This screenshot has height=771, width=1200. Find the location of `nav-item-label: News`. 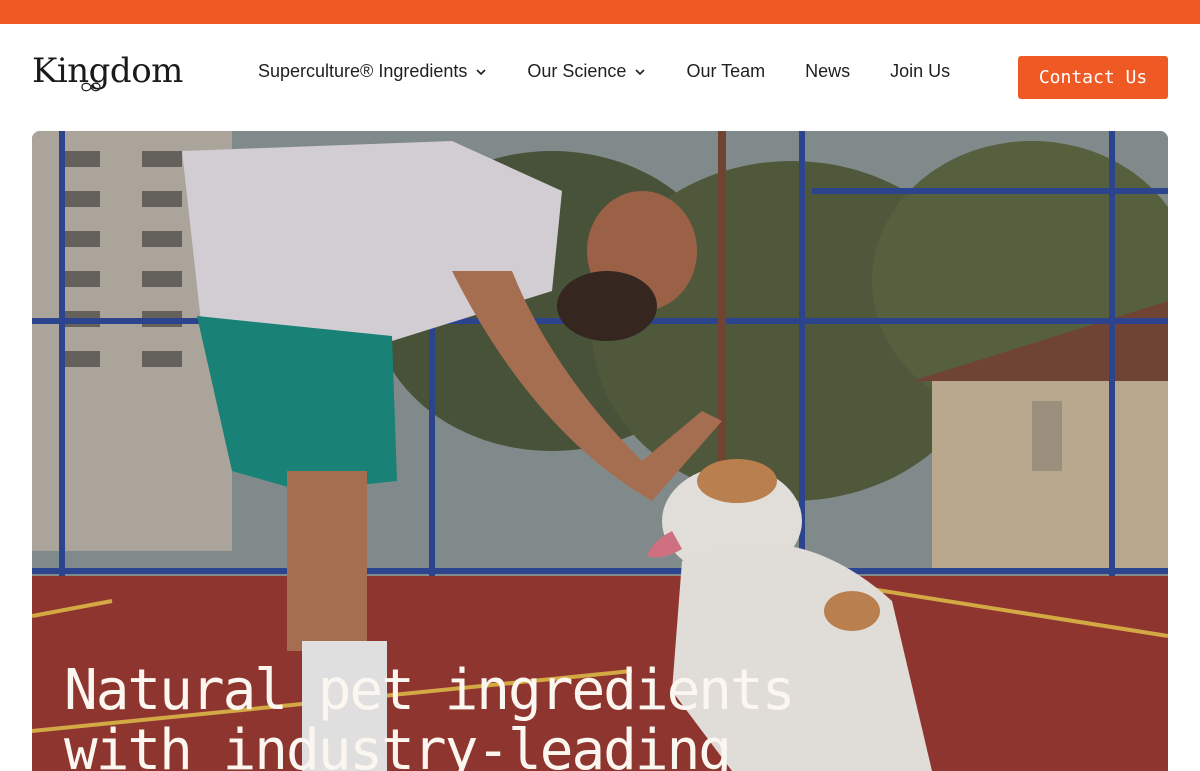

nav-item-label: News is located at coordinates (828, 71).